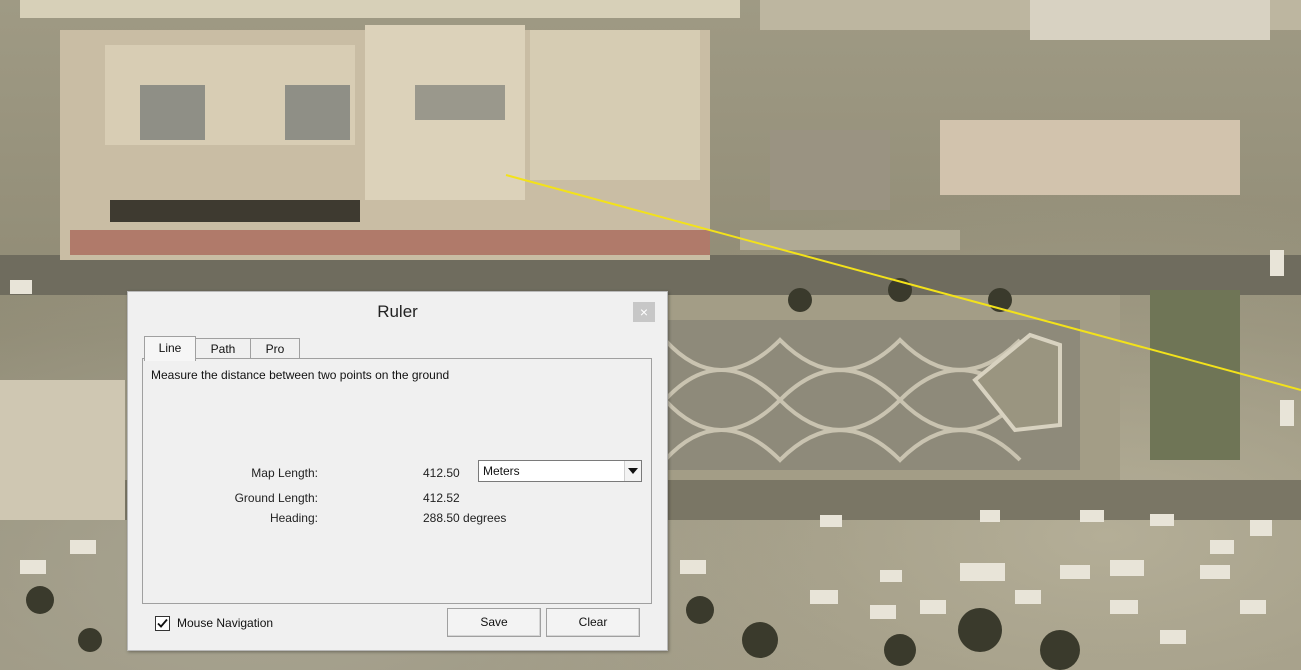 Image resolution: width=1301 pixels, height=670 pixels. I want to click on checkmark-icon, so click(162, 623).